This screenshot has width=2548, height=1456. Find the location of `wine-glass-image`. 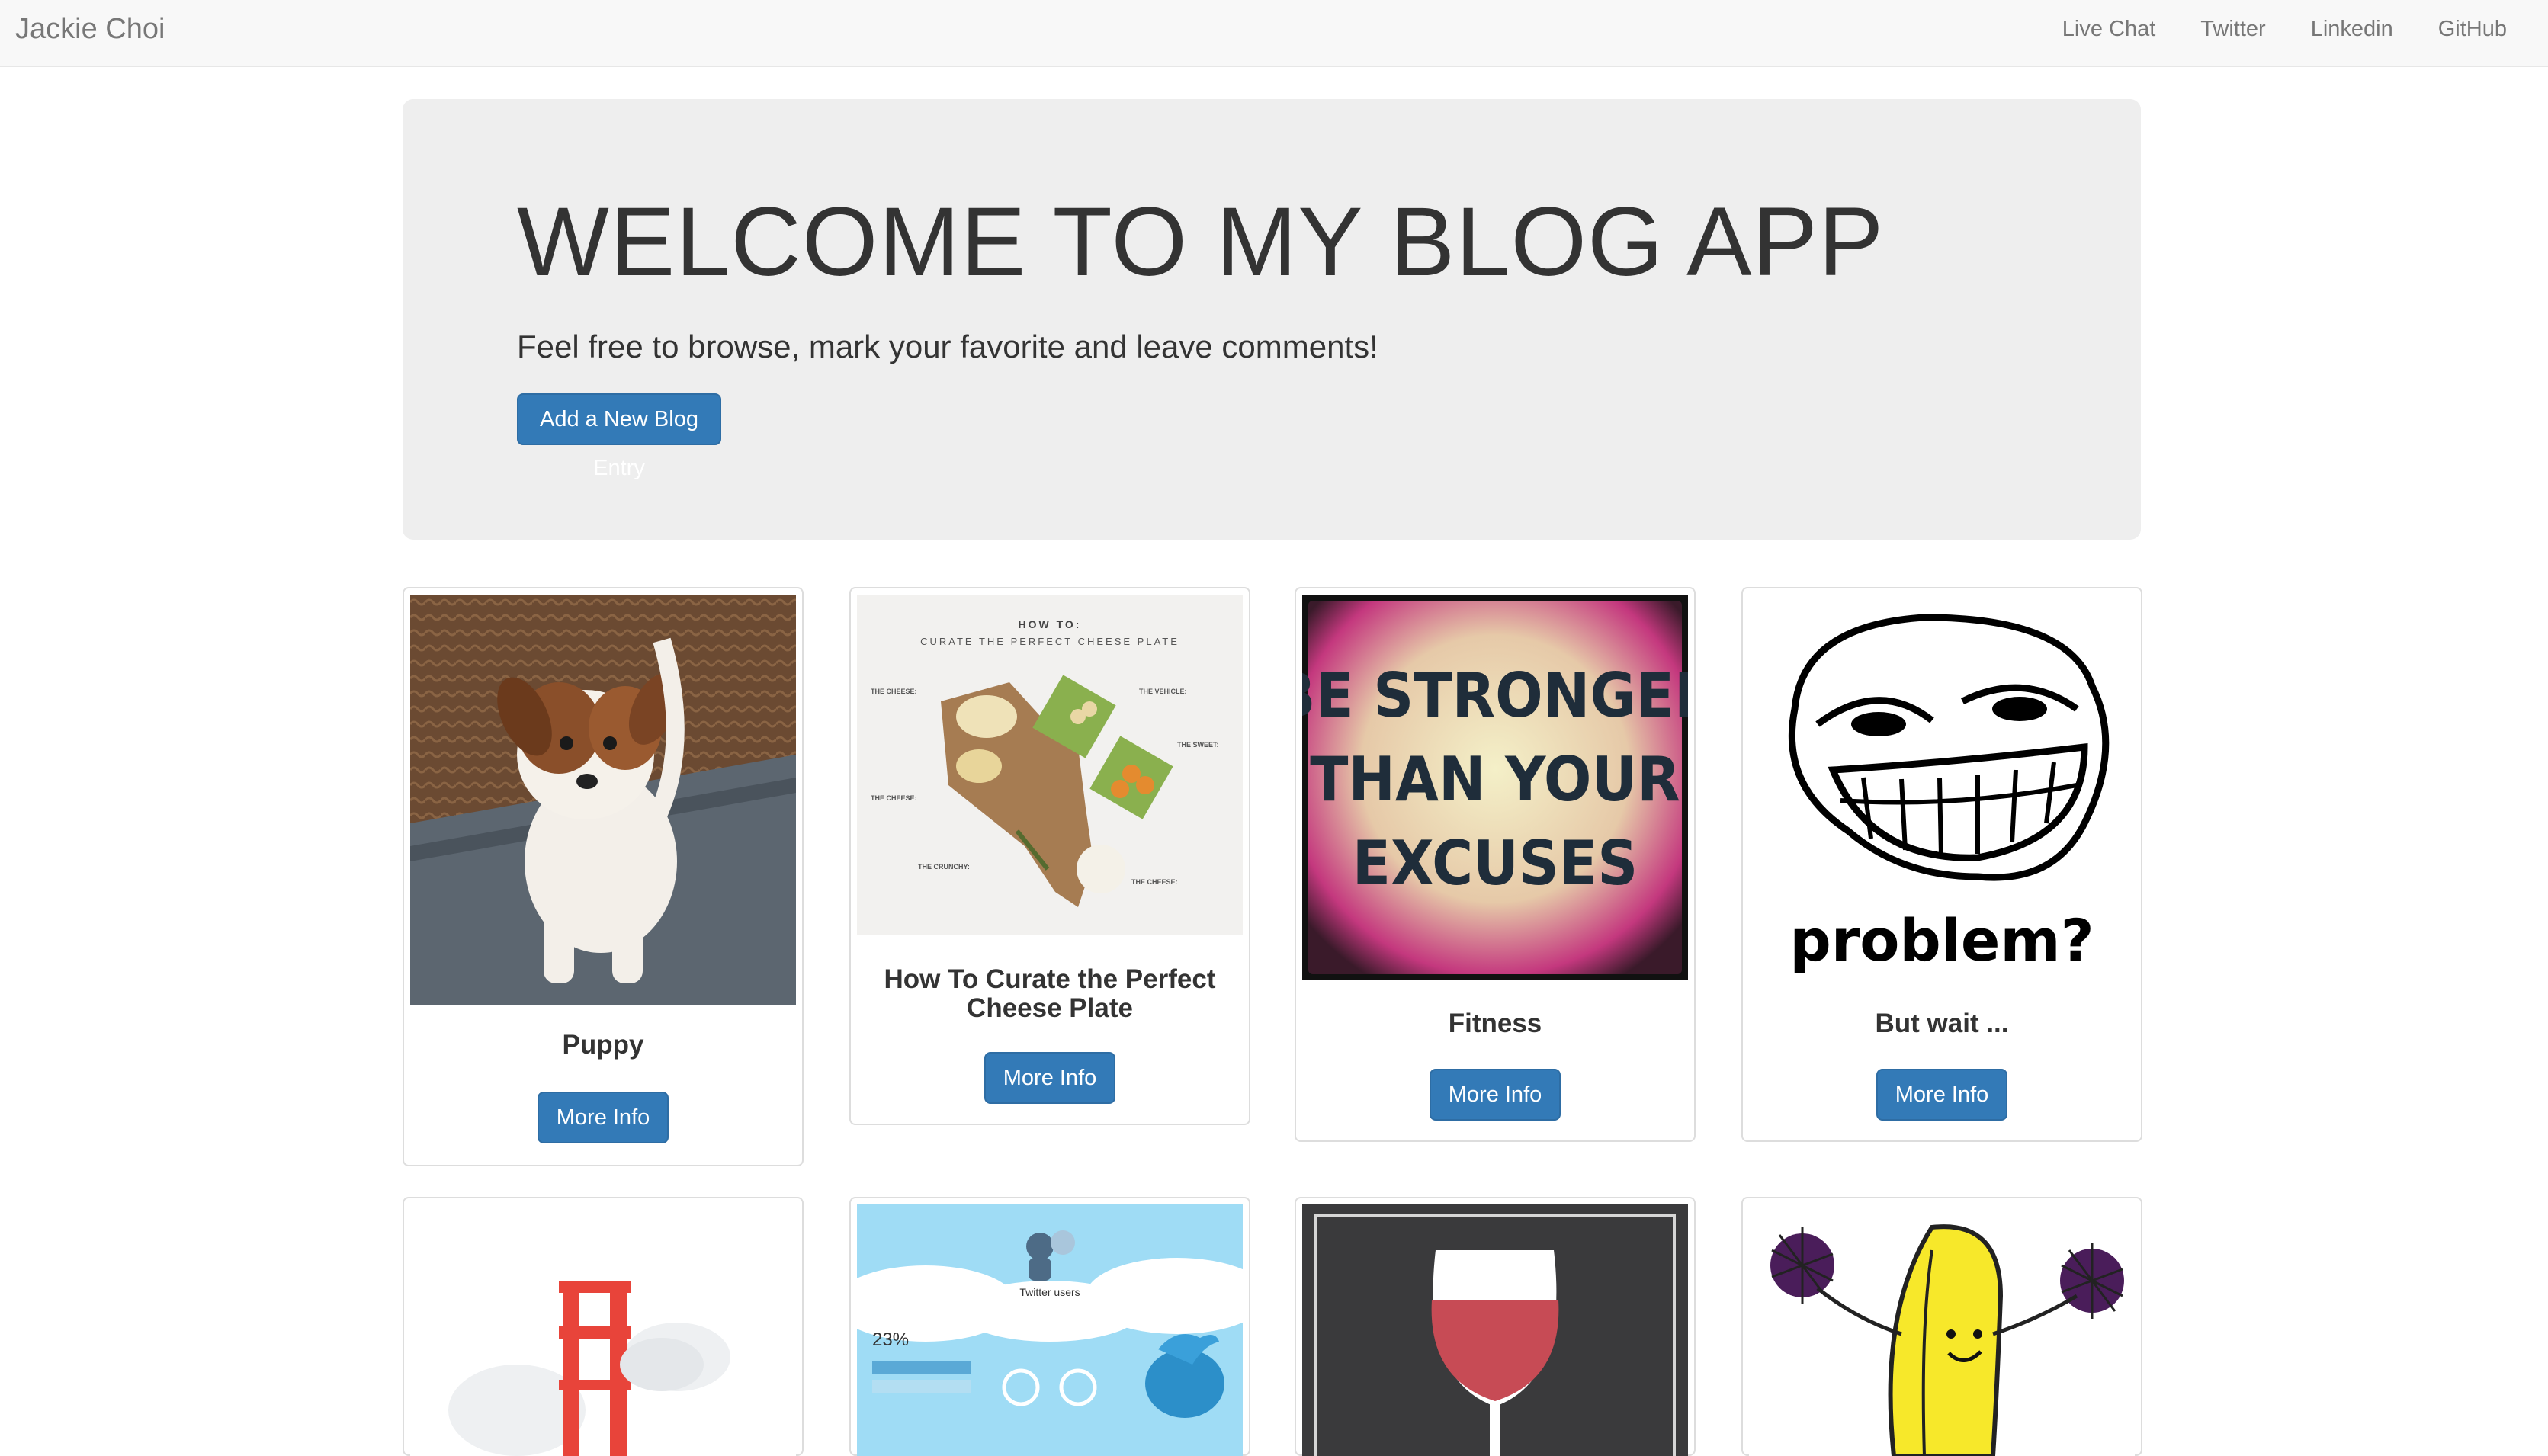

wine-glass-image is located at coordinates (1495, 1330).